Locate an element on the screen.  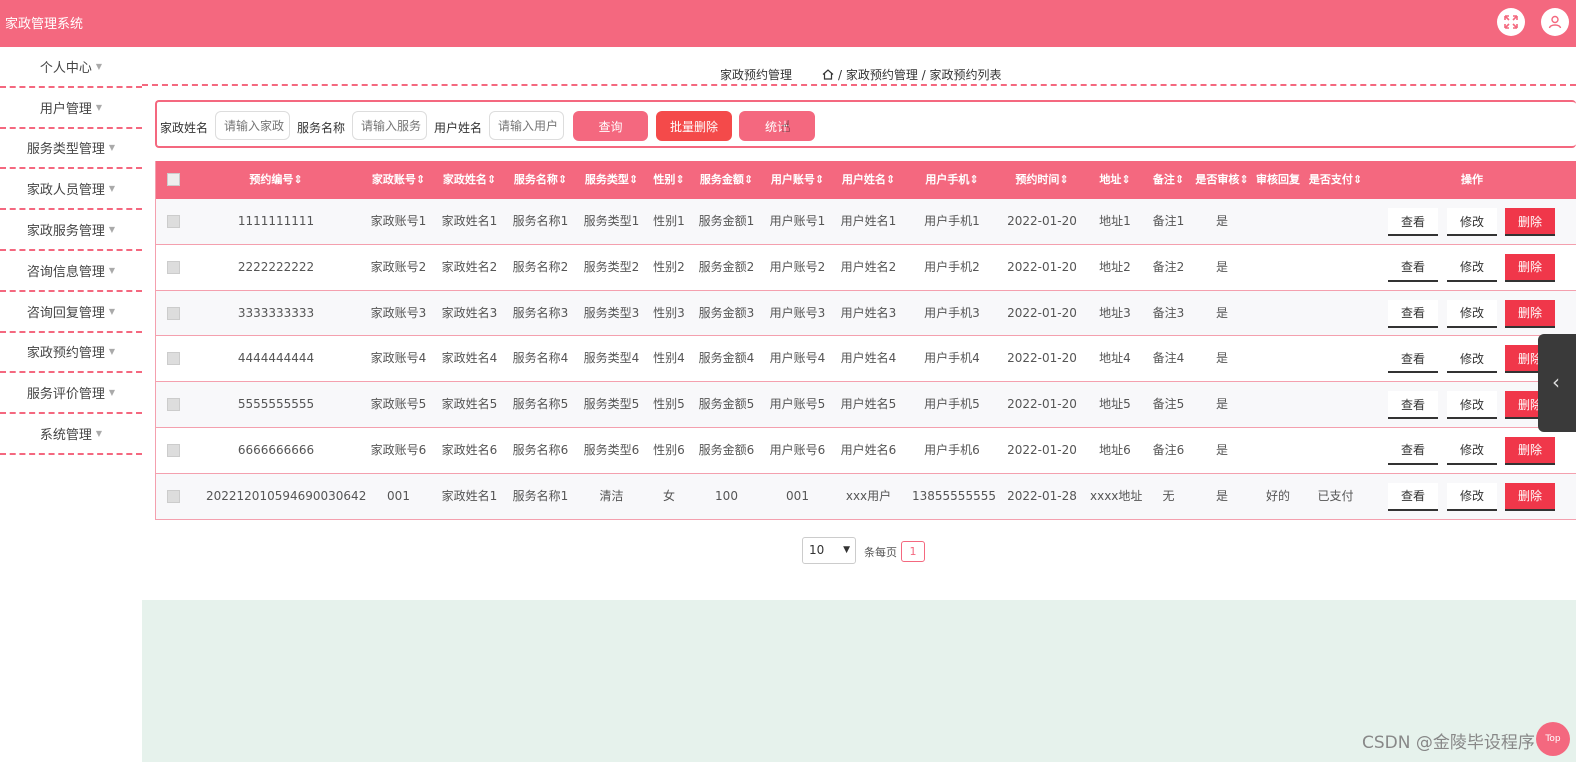
user-icon is located at coordinates (1555, 22).